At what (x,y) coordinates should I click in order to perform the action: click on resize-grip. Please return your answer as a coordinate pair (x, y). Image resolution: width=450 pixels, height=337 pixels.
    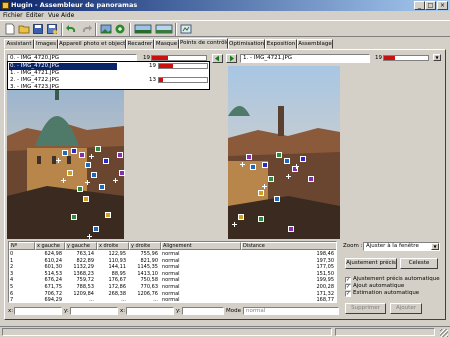
    Looking at the image, I should click on (444, 333).